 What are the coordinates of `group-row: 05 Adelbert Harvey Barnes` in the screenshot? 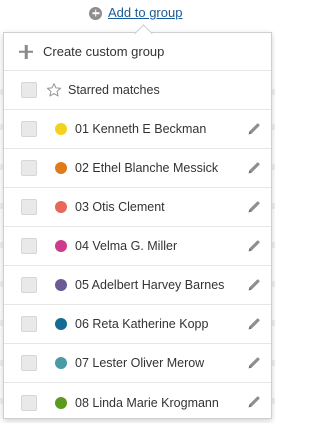 It's located at (137, 285).